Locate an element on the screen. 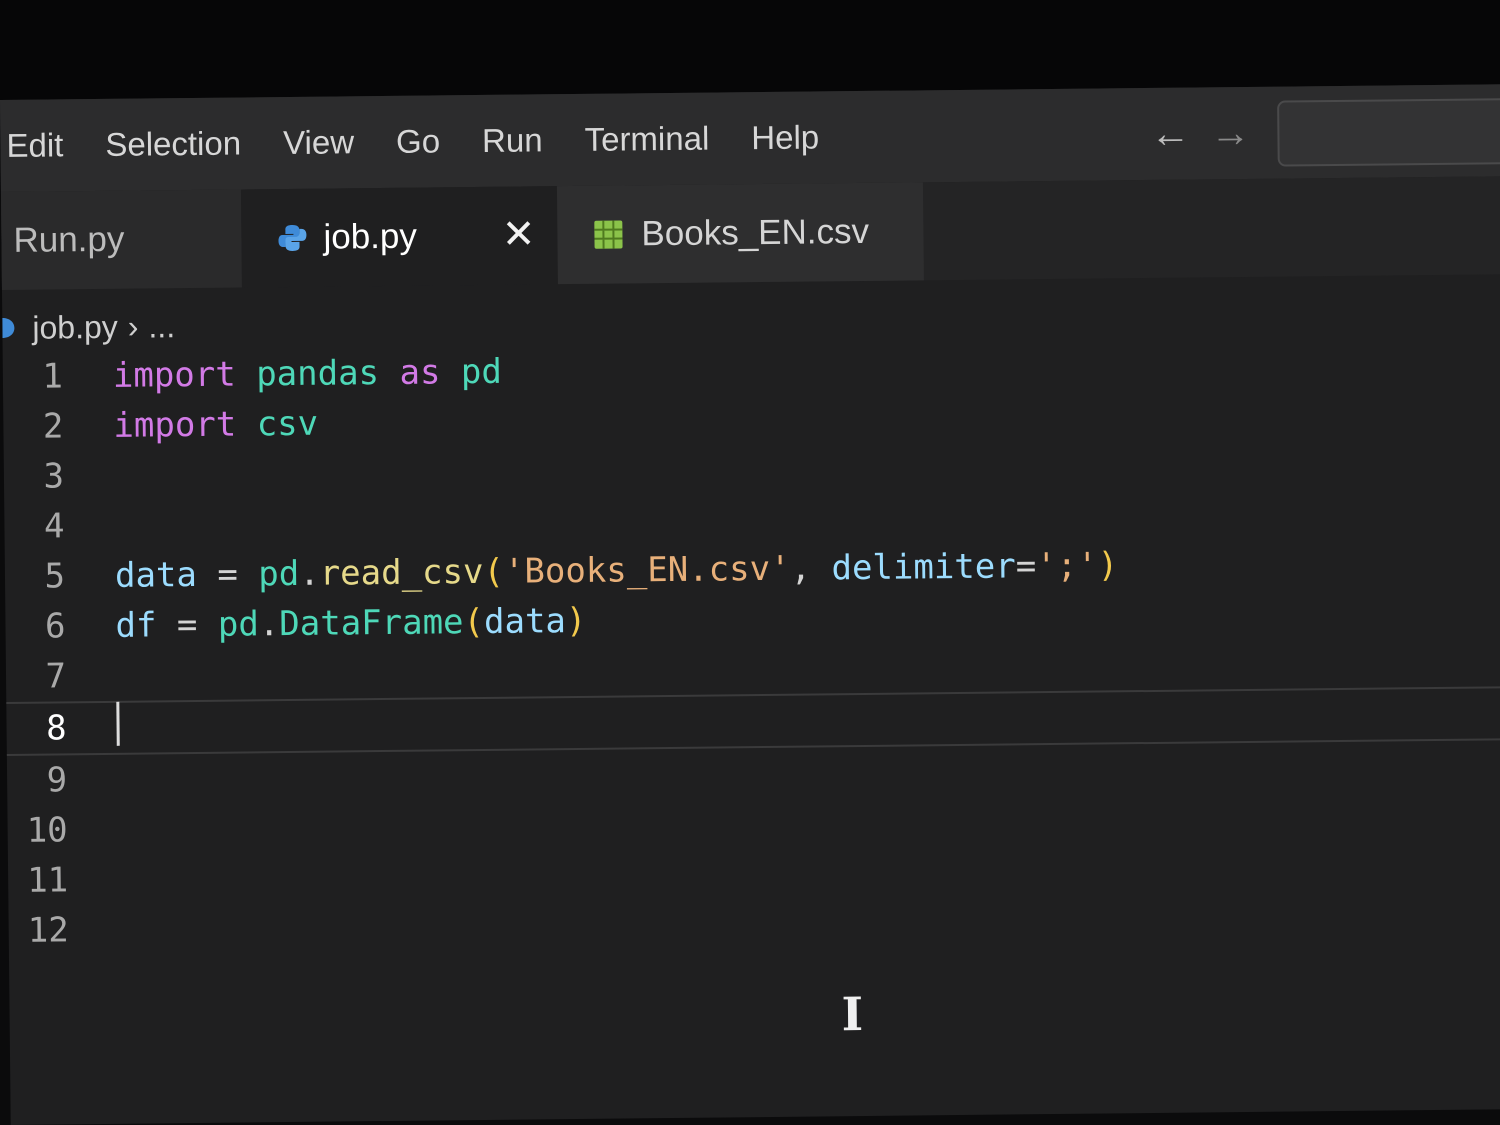  close-icon: ✕ is located at coordinates (519, 234).